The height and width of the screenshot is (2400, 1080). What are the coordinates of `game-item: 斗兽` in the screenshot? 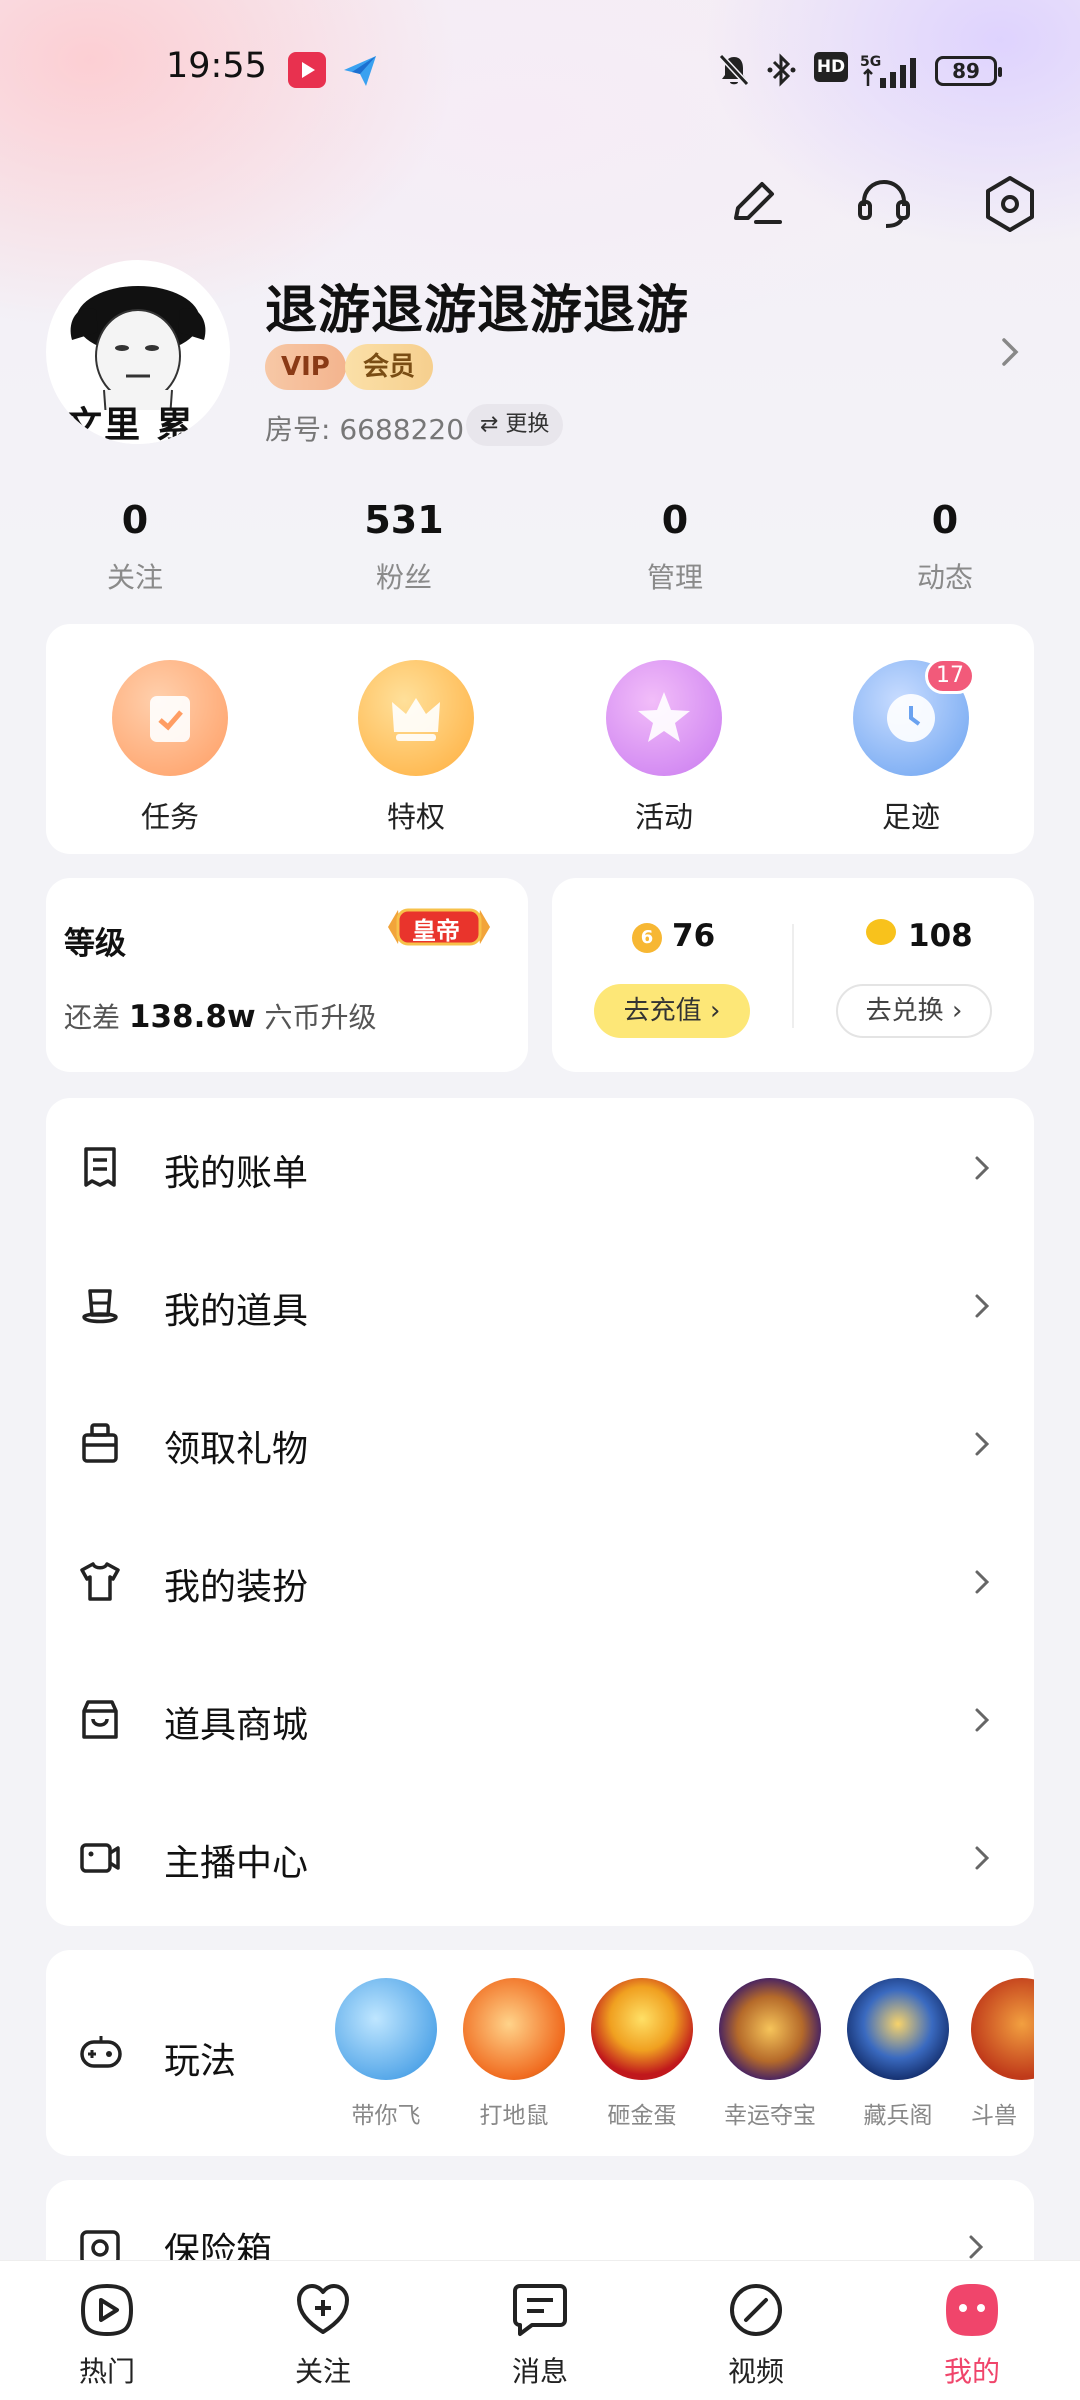 It's located at (1002, 2054).